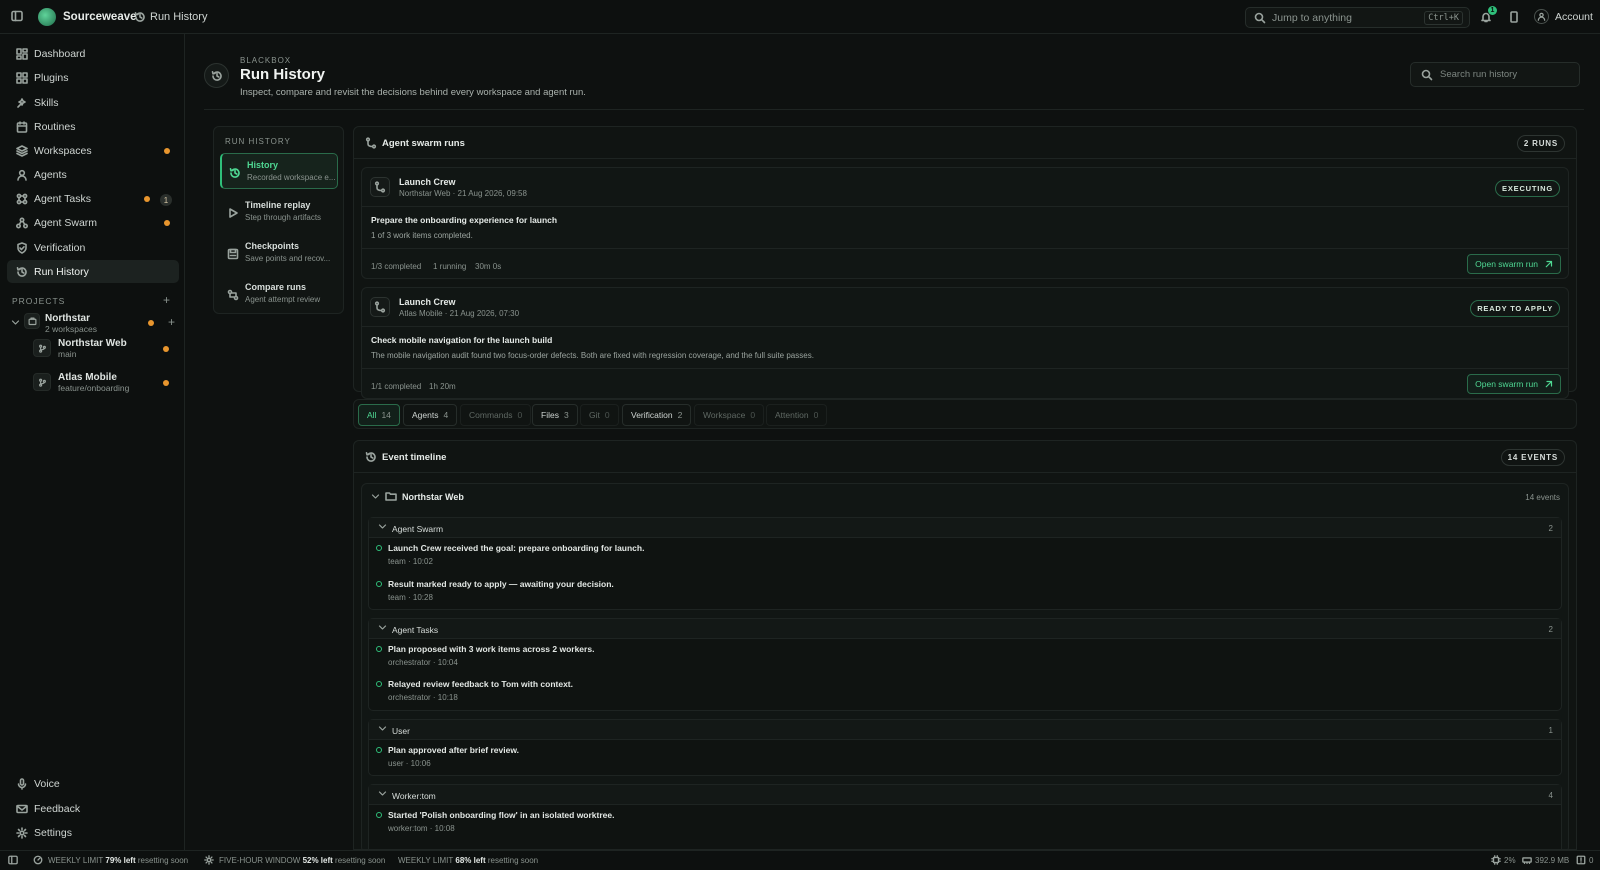 This screenshot has height=870, width=1600. What do you see at coordinates (1514, 17) in the screenshot?
I see `device-icon` at bounding box center [1514, 17].